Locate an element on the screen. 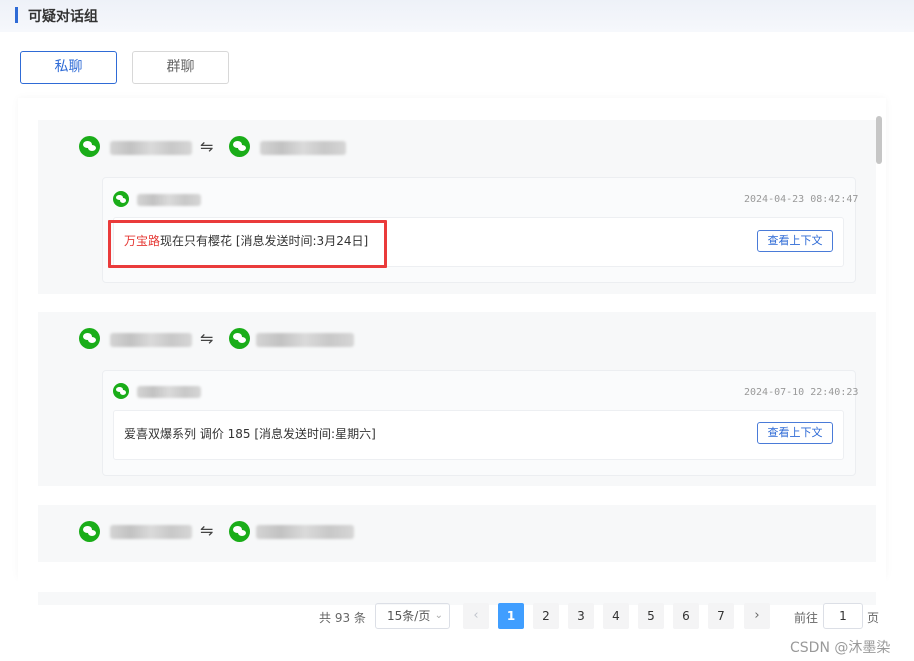 The width and height of the screenshot is (914, 661). jump-page-input: 1 is located at coordinates (843, 616).